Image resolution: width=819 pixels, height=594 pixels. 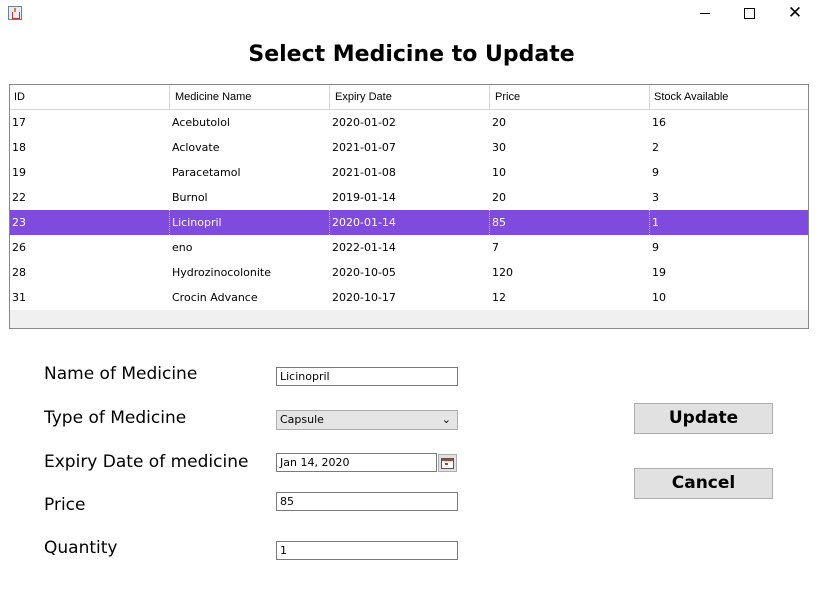 I want to click on table-row: 28 Hydrozinocolonite 2020-10-05 120 19, so click(x=409, y=272).